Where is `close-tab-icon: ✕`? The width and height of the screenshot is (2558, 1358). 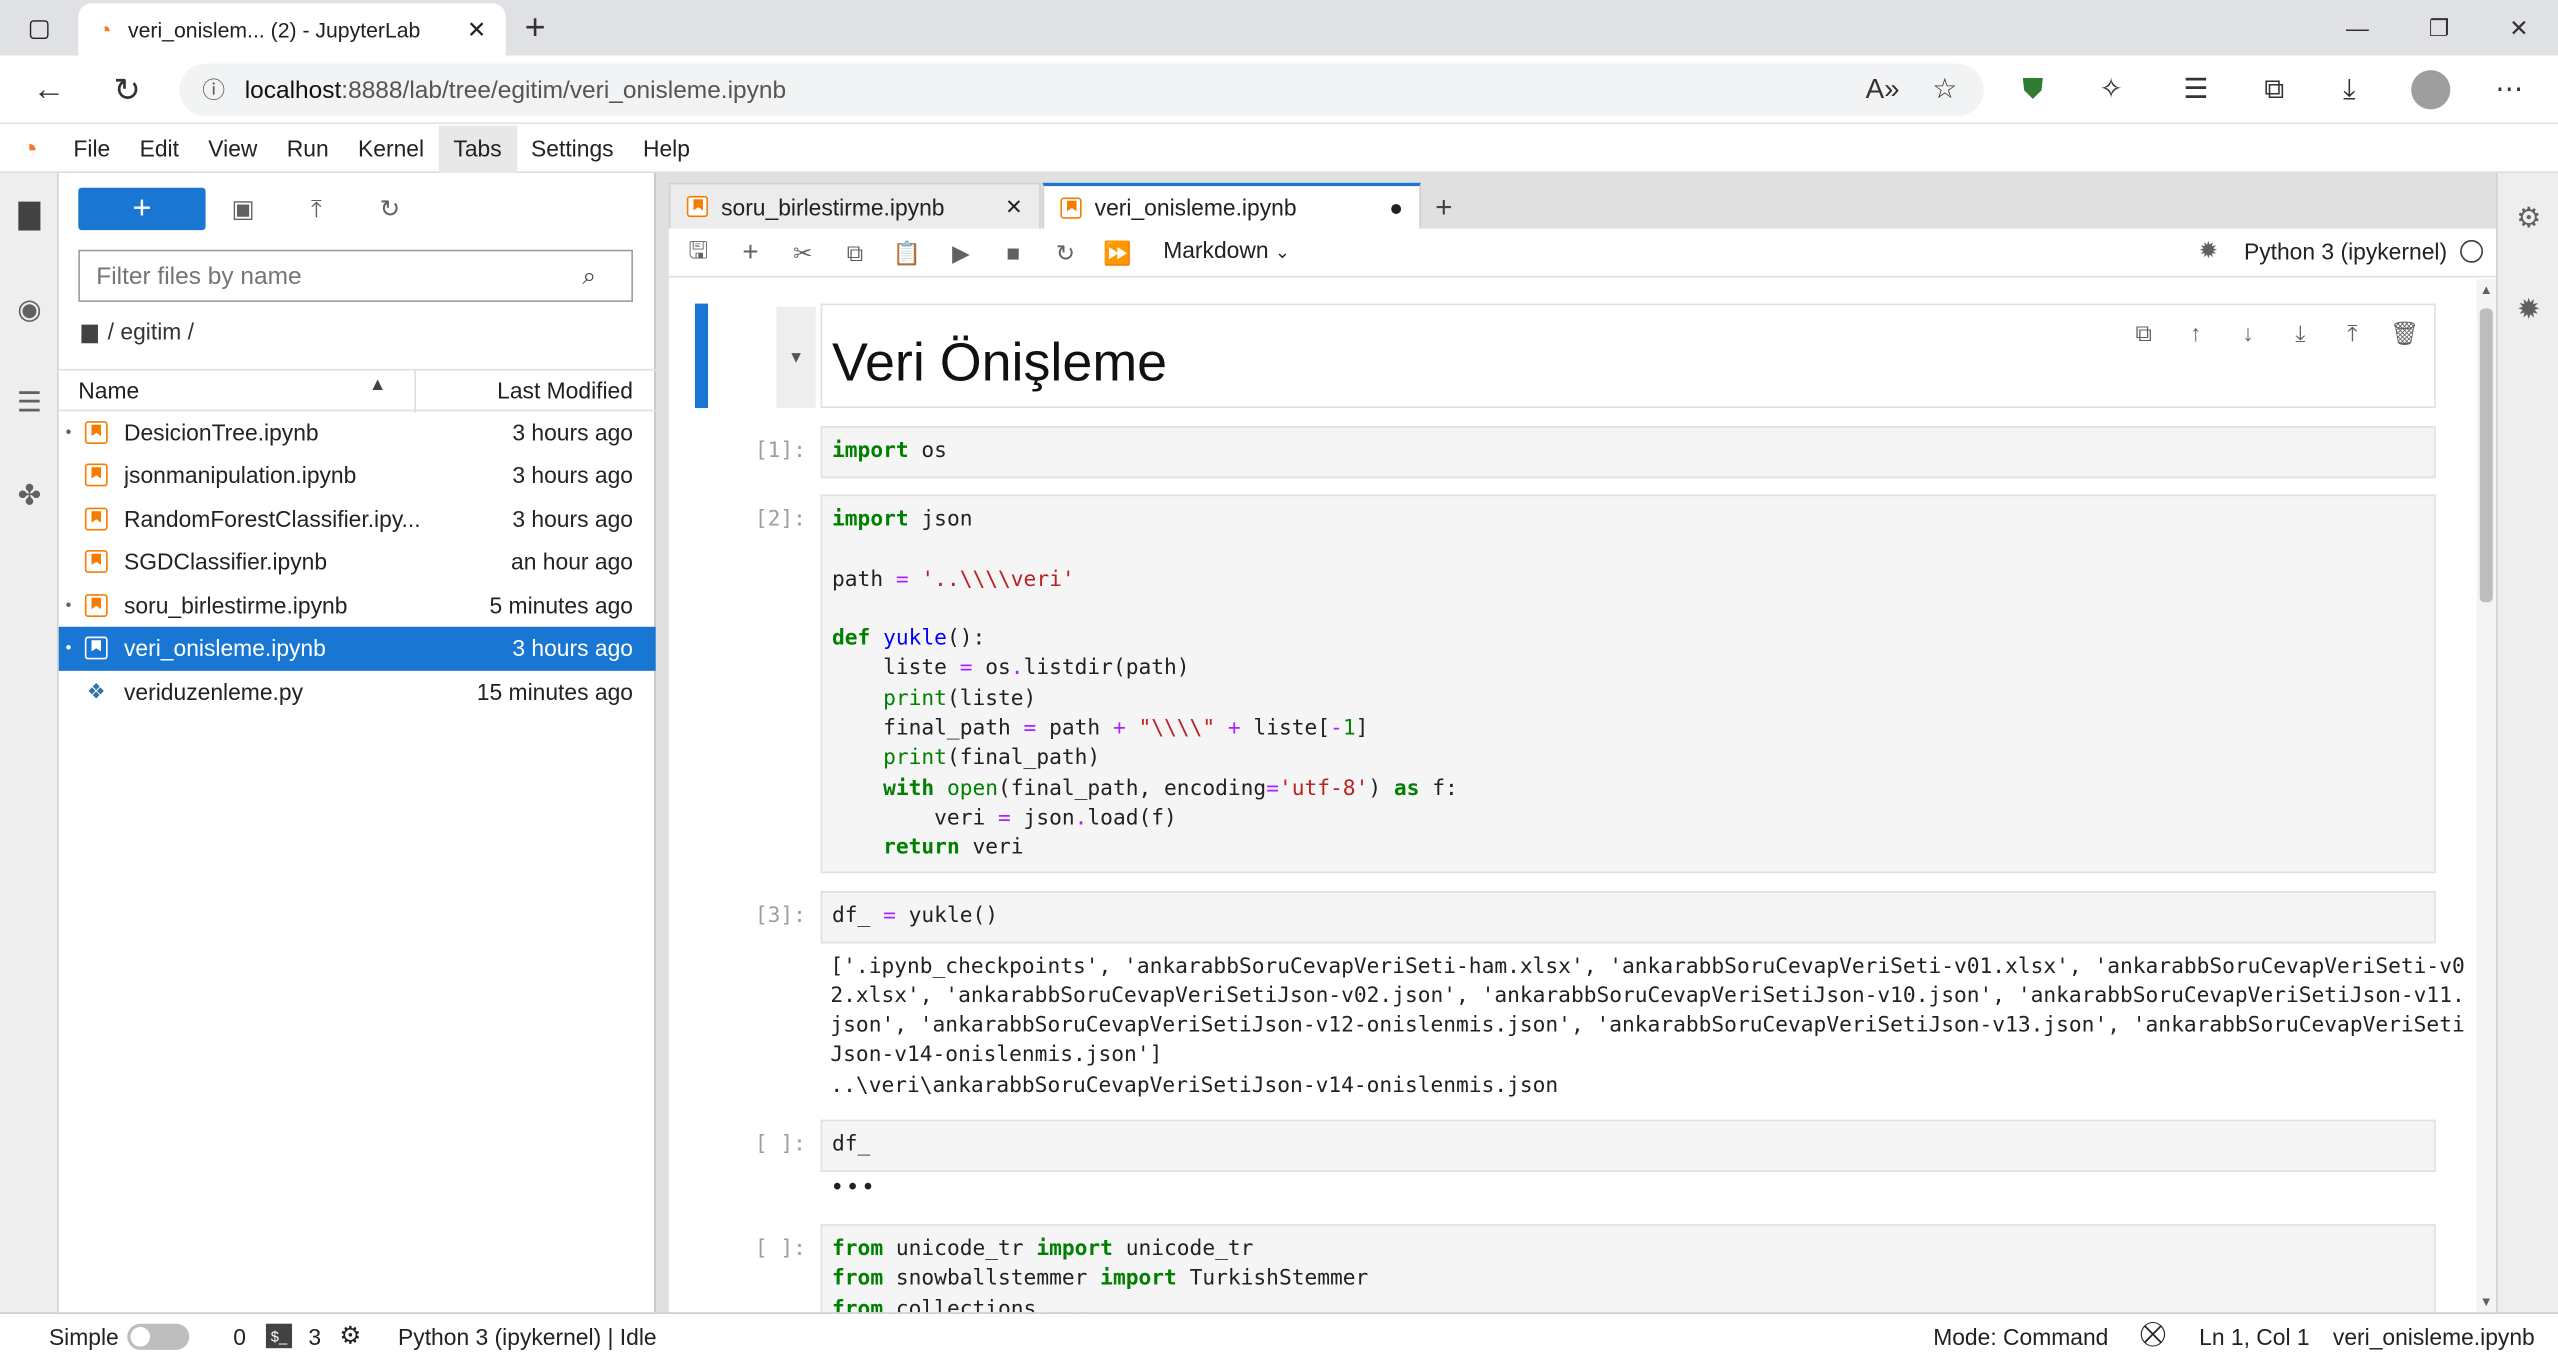 close-tab-icon: ✕ is located at coordinates (476, 30).